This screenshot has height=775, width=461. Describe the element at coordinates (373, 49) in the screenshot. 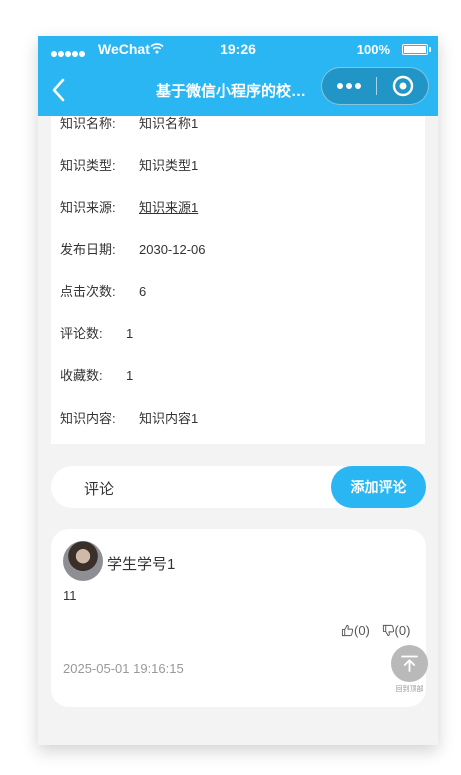

I see `battery-percent: 100%` at that location.